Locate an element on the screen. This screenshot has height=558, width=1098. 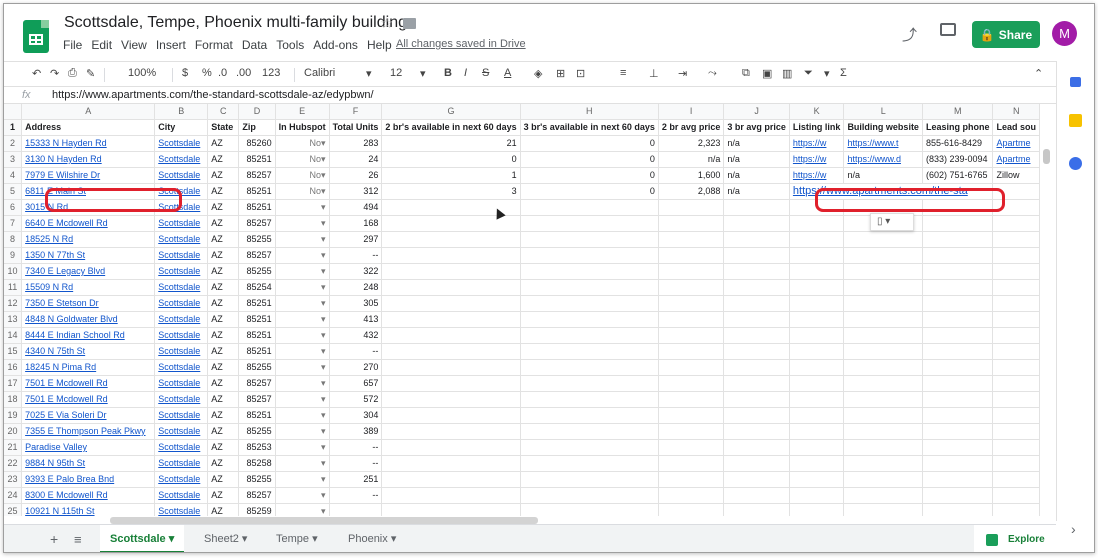
table-cell: 85257 is located at coordinates (257, 255).